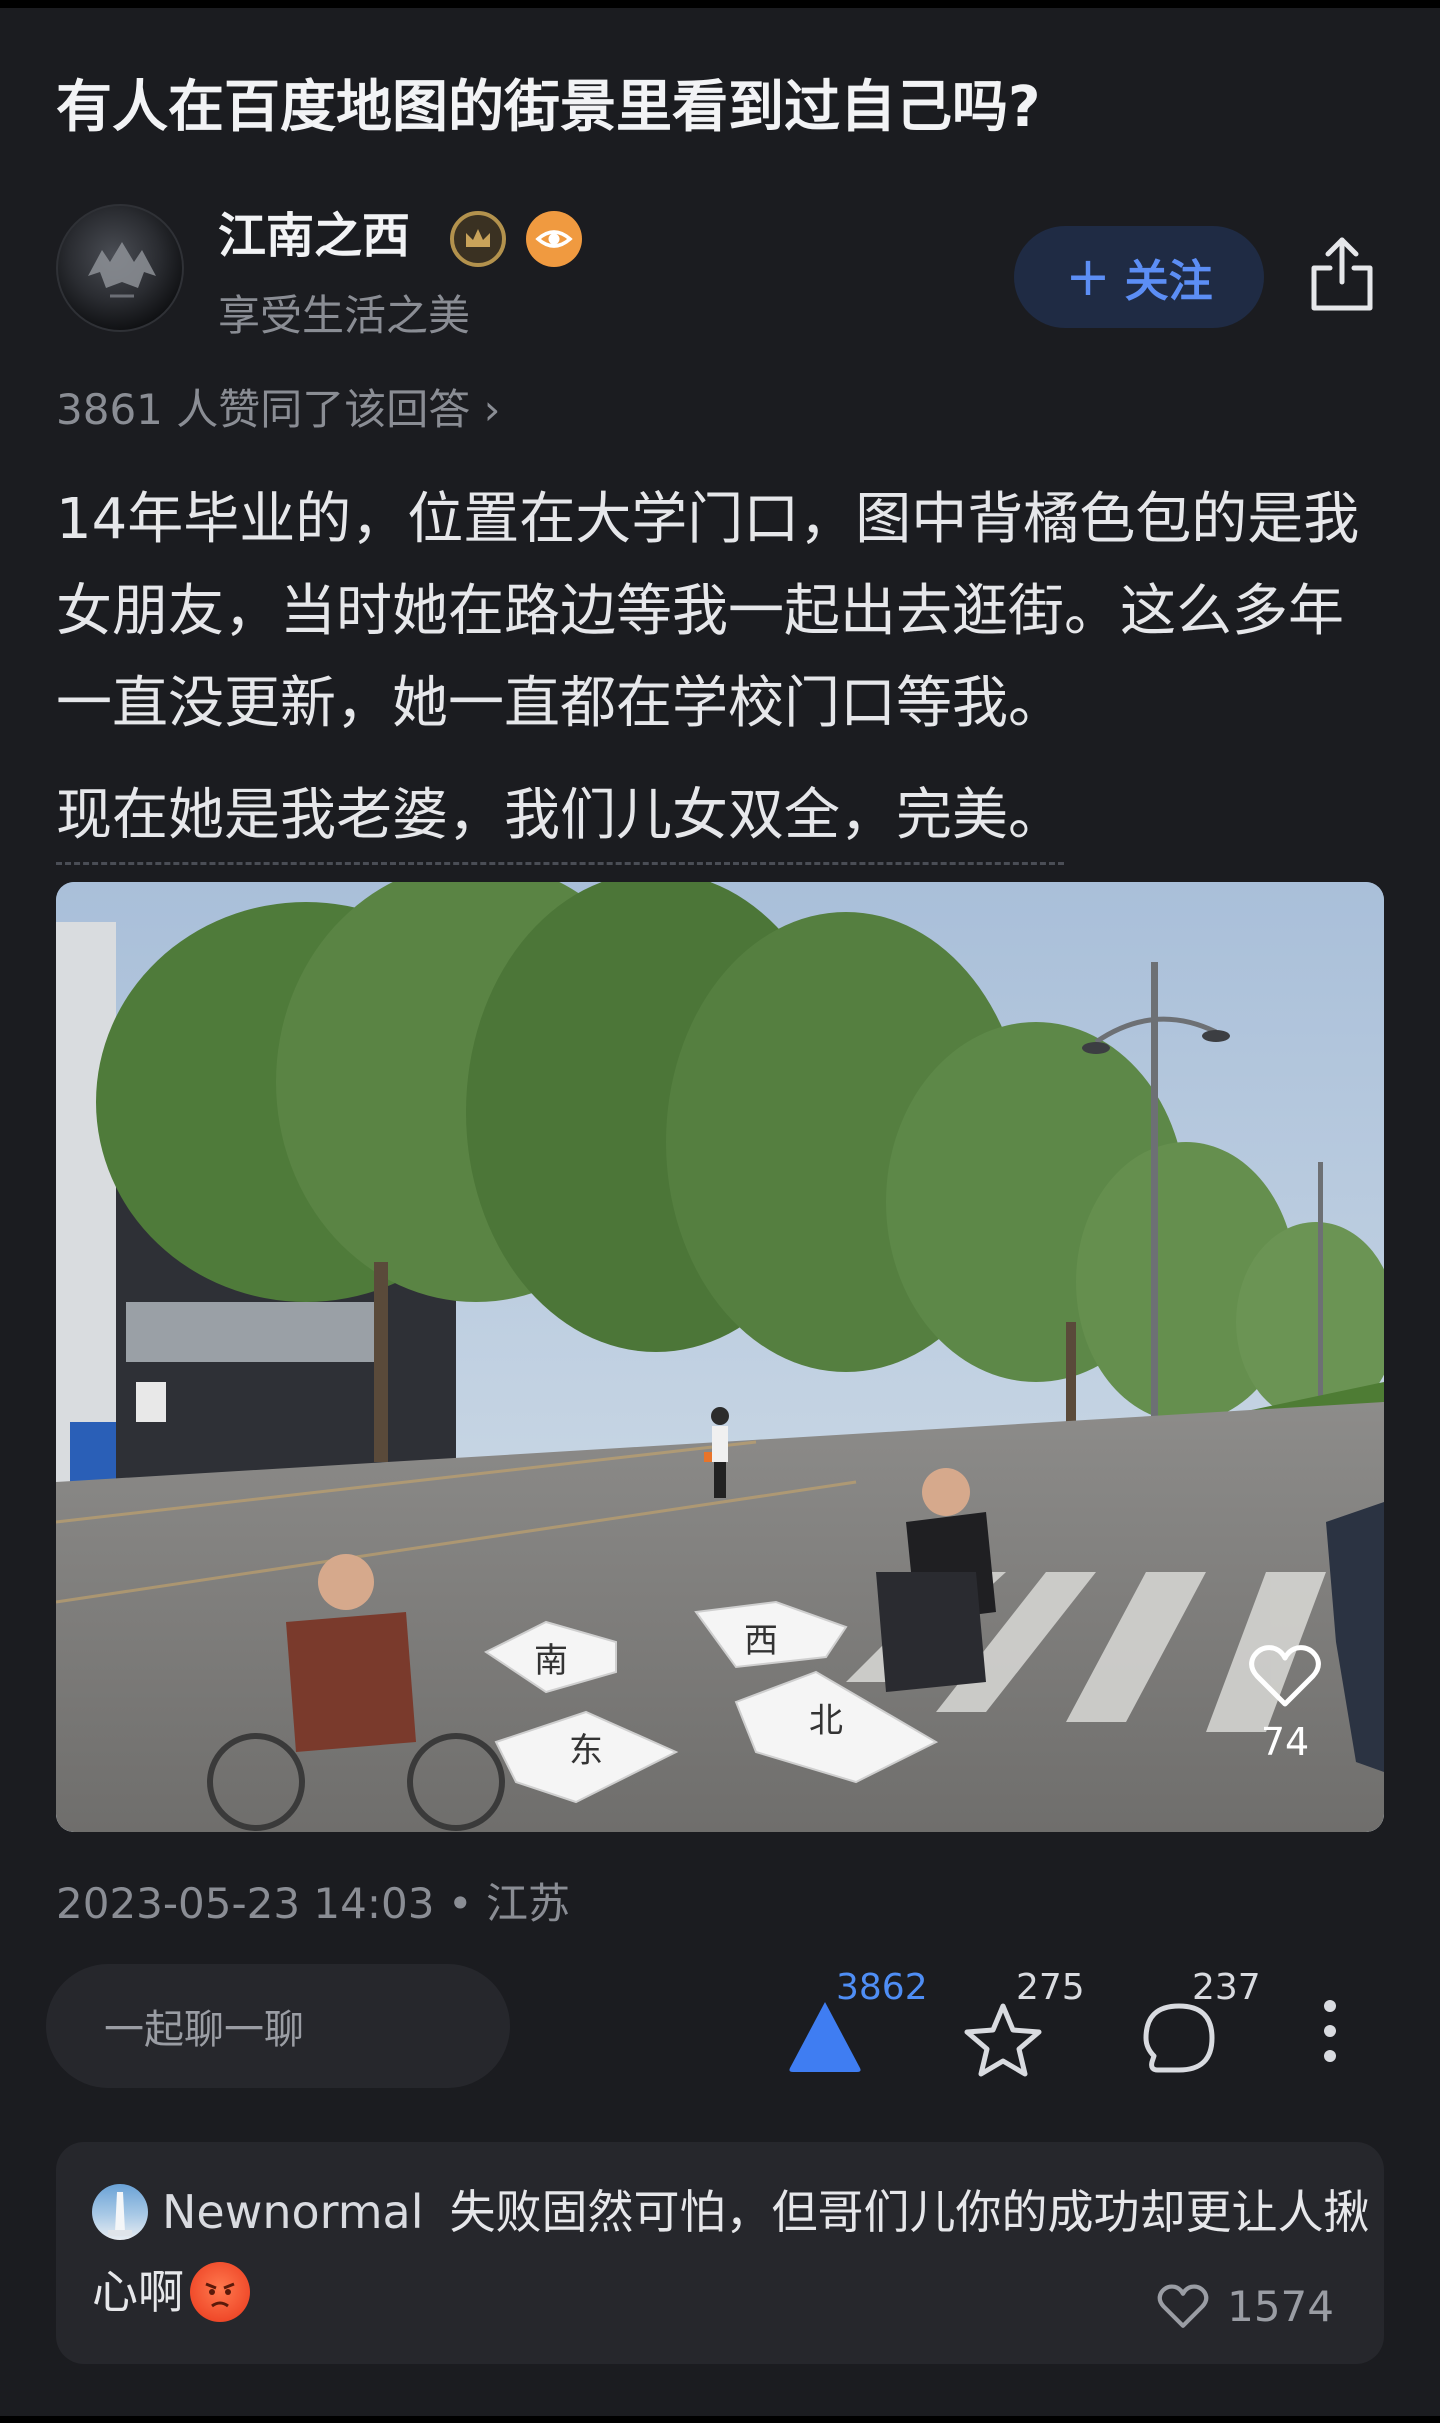 The image size is (1440, 2423). What do you see at coordinates (551, 1661) in the screenshot?
I see `direction-arrow-label: 南` at bounding box center [551, 1661].